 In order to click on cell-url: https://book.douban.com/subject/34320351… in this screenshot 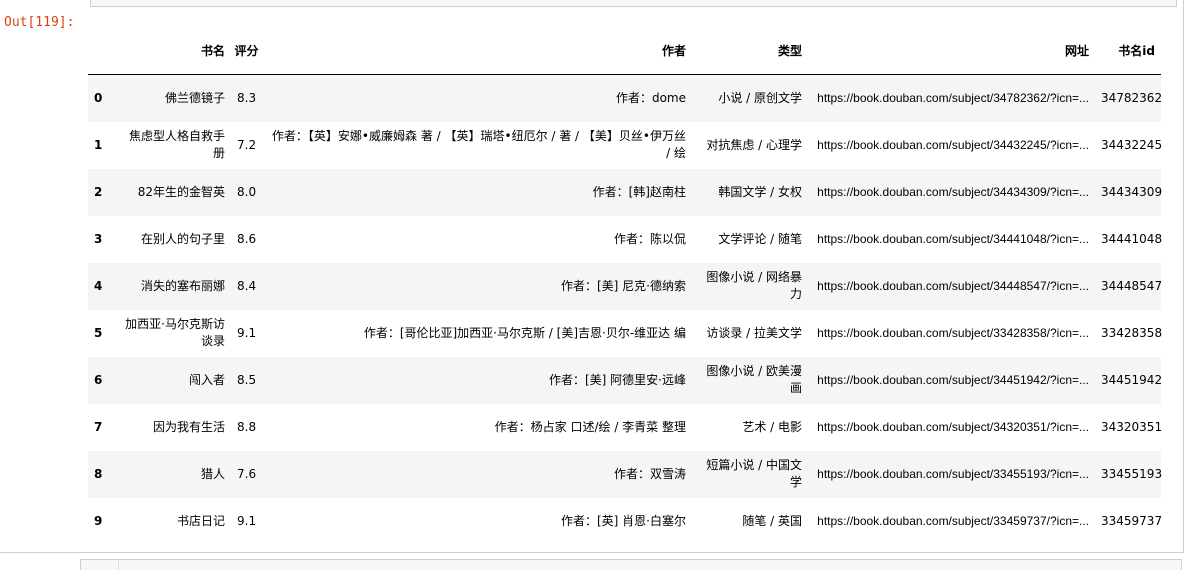, I will do `click(953, 426)`.